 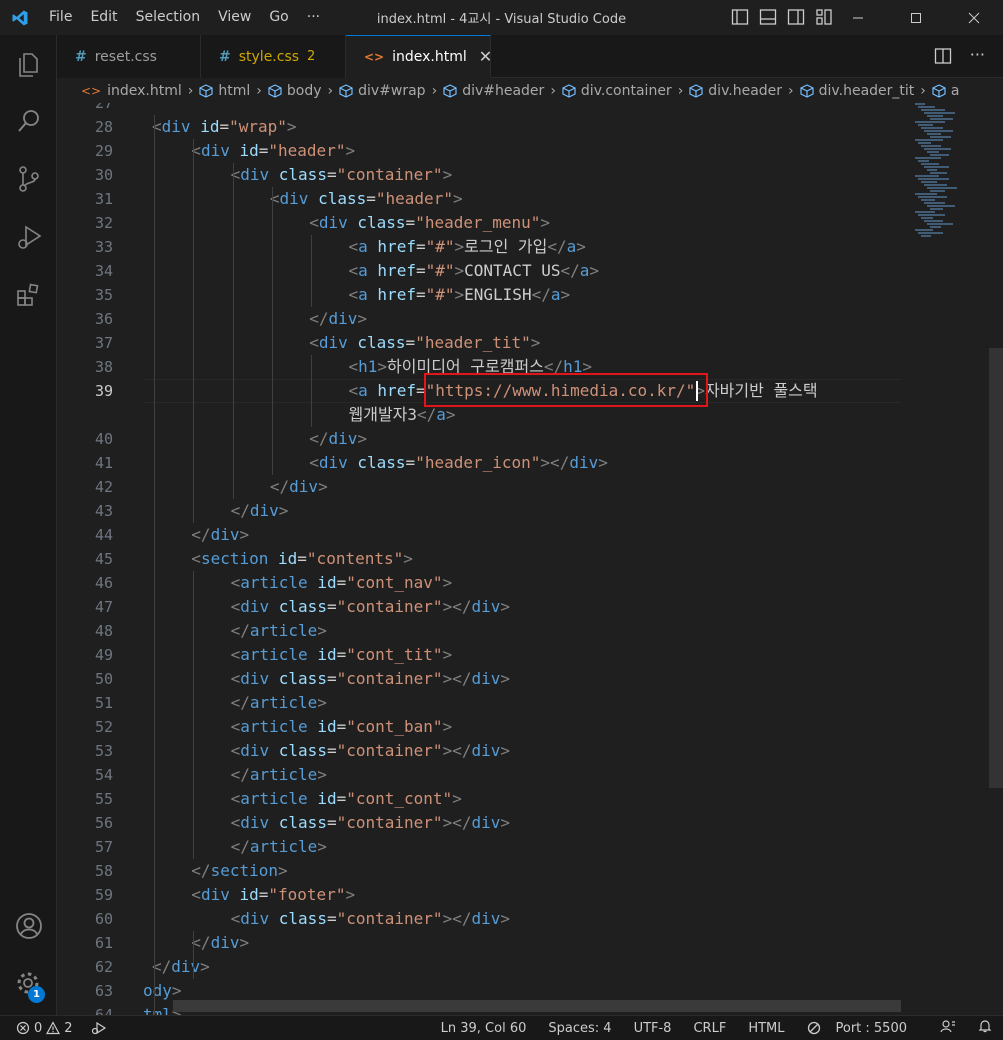 What do you see at coordinates (735, 91) in the screenshot?
I see `breadcrumb-item: div.header` at bounding box center [735, 91].